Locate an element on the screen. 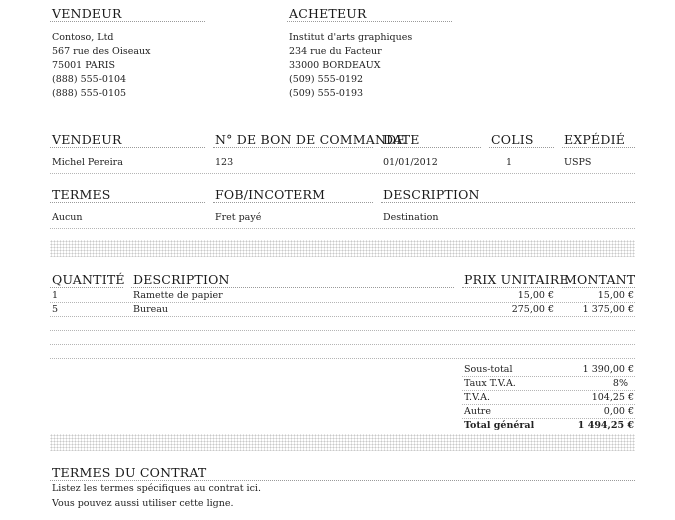 This screenshot has height=520, width=675. order-po-value: 123 is located at coordinates (224, 162).